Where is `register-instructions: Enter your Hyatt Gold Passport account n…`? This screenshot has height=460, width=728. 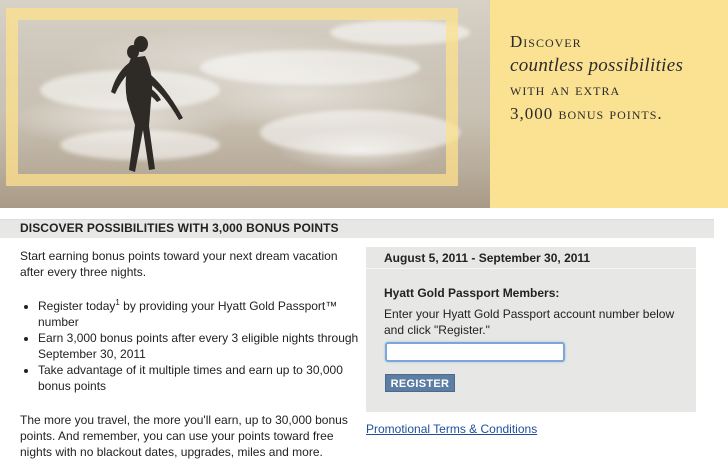
register-instructions: Enter your Hyatt Gold Passport account n… is located at coordinates (529, 322).